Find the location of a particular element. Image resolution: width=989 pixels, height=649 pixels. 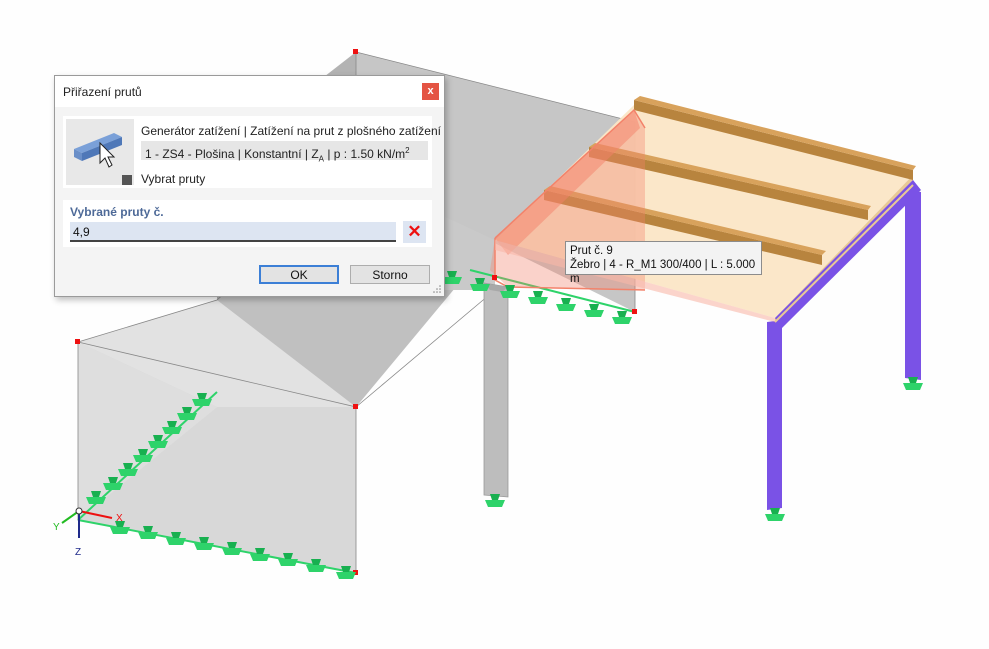

cancel-button: Storno is located at coordinates (390, 274).